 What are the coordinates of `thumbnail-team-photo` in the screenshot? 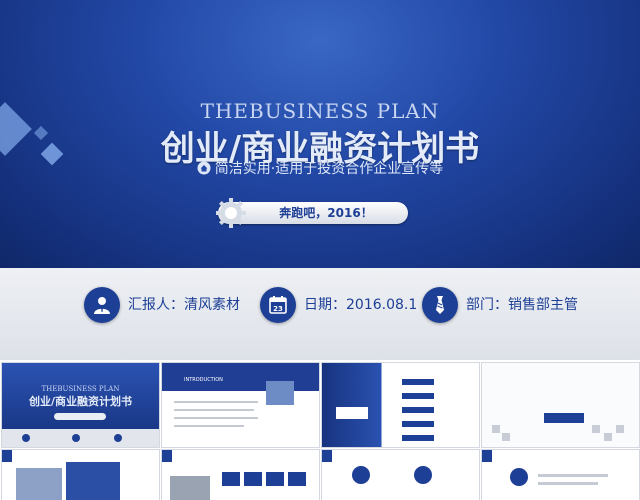 It's located at (80, 475).